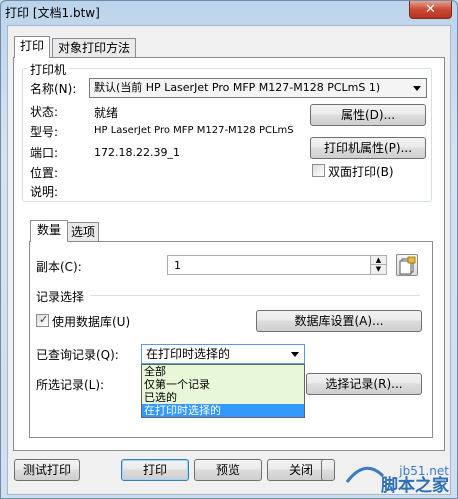  Describe the element at coordinates (318, 170) in the screenshot. I see `duplex-checkbox` at that location.